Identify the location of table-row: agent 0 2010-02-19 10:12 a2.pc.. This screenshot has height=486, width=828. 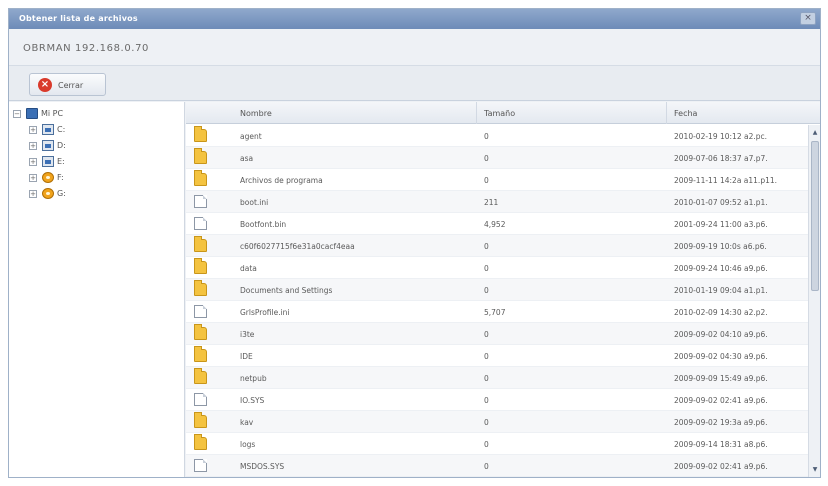
(497, 136).